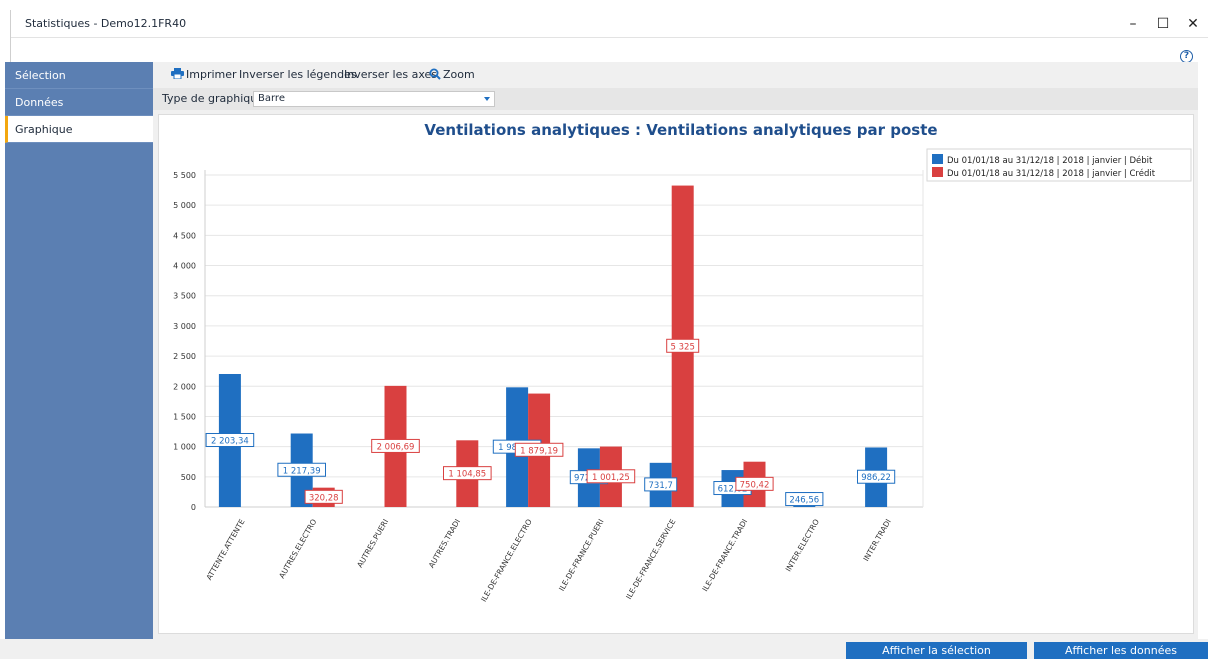 This screenshot has height=659, width=1208. I want to click on data-label: 246,56, so click(804, 501).